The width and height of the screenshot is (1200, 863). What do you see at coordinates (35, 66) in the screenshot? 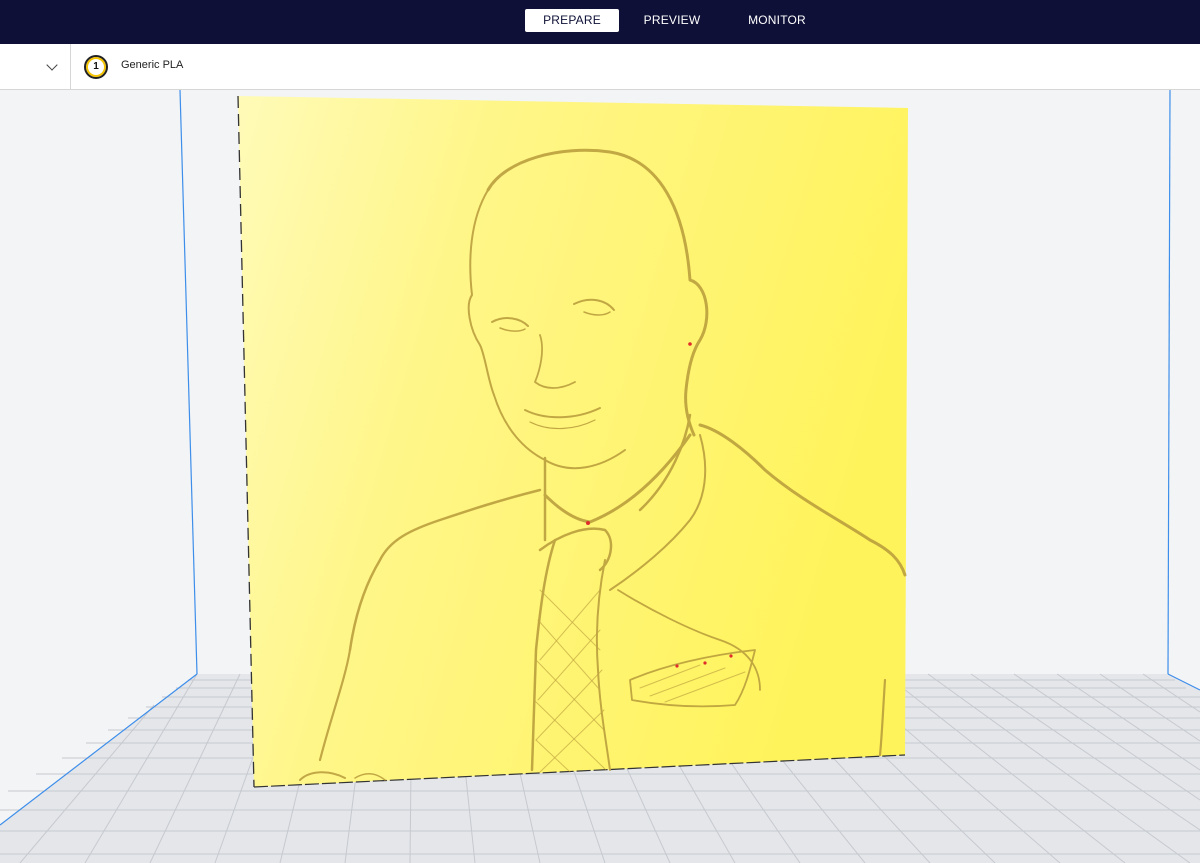
I see `printer-selector` at bounding box center [35, 66].